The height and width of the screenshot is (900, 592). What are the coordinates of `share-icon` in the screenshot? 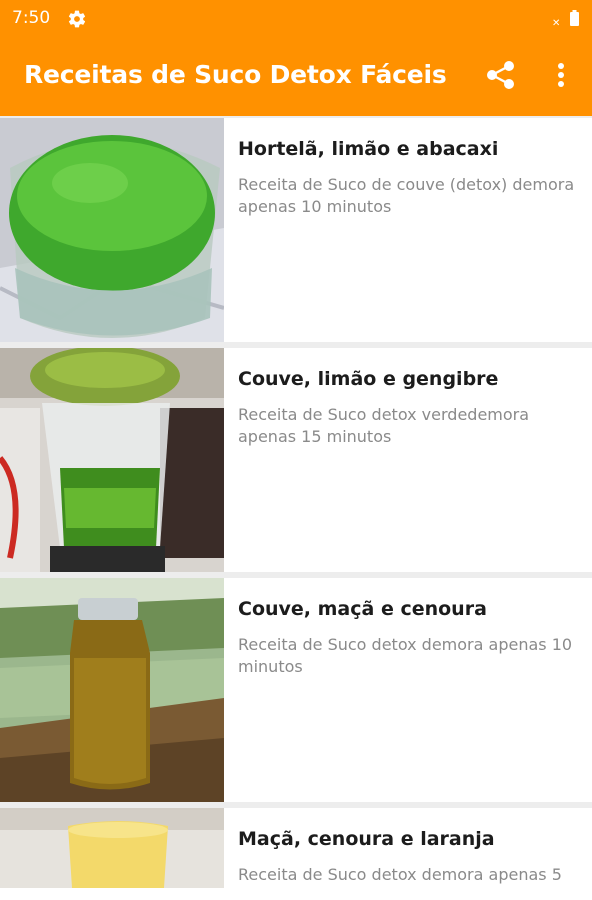 It's located at (501, 75).